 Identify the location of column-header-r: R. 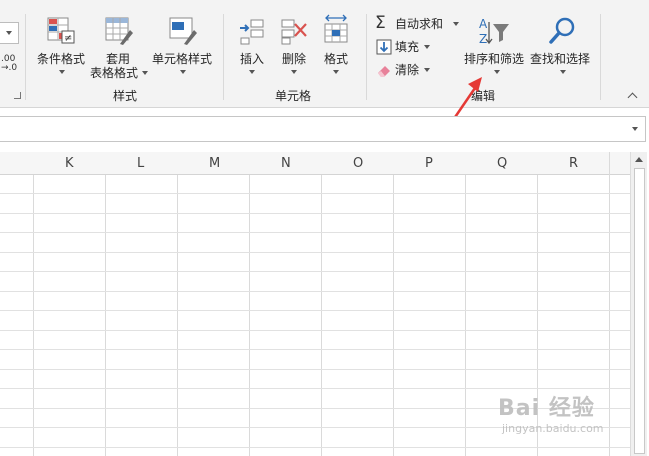
(573, 163).